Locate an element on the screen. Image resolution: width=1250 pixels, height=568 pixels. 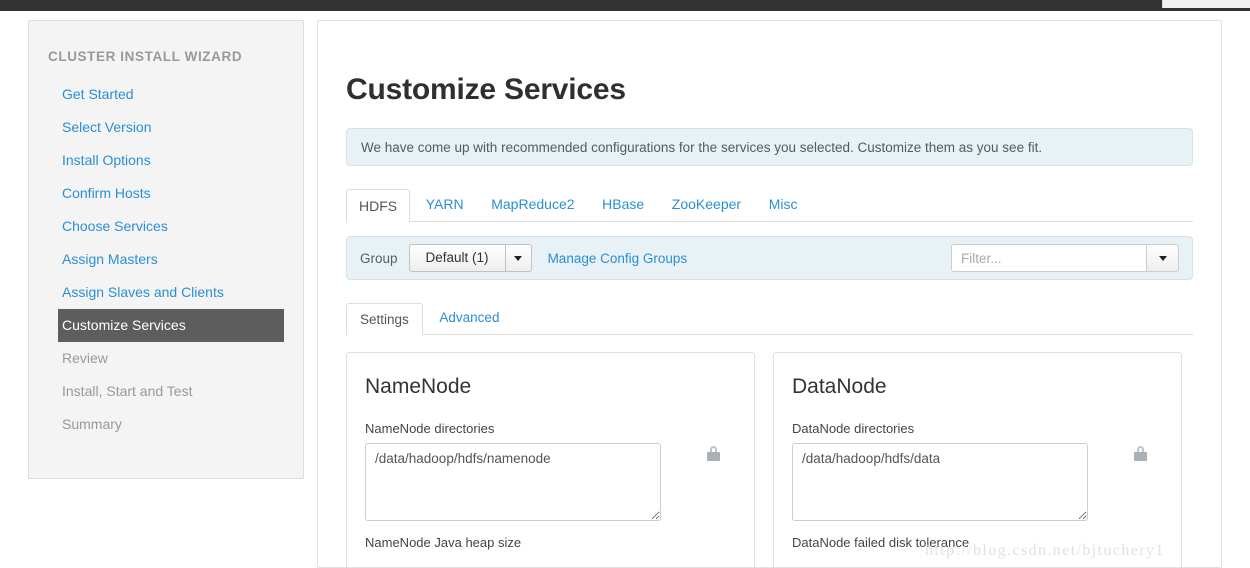
manage-config-groups-link: Manage Config Groups is located at coordinates (618, 258).